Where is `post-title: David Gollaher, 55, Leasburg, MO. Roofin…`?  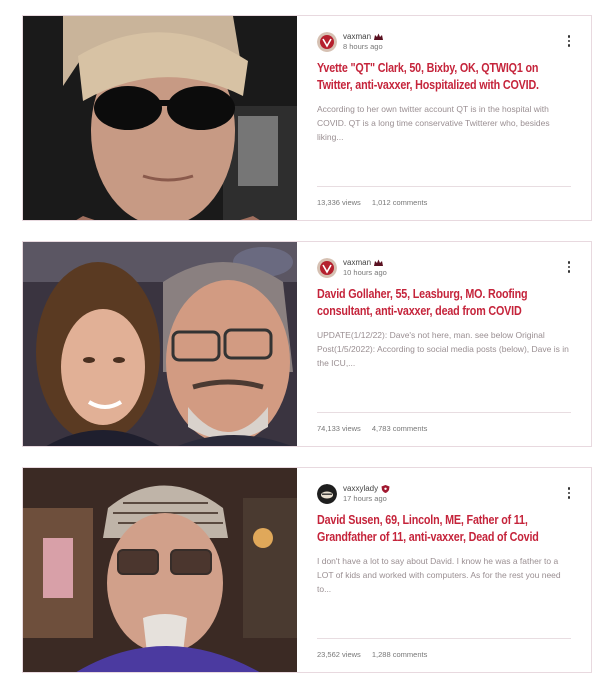 post-title: David Gollaher, 55, Leasburg, MO. Roofin… is located at coordinates (446, 303).